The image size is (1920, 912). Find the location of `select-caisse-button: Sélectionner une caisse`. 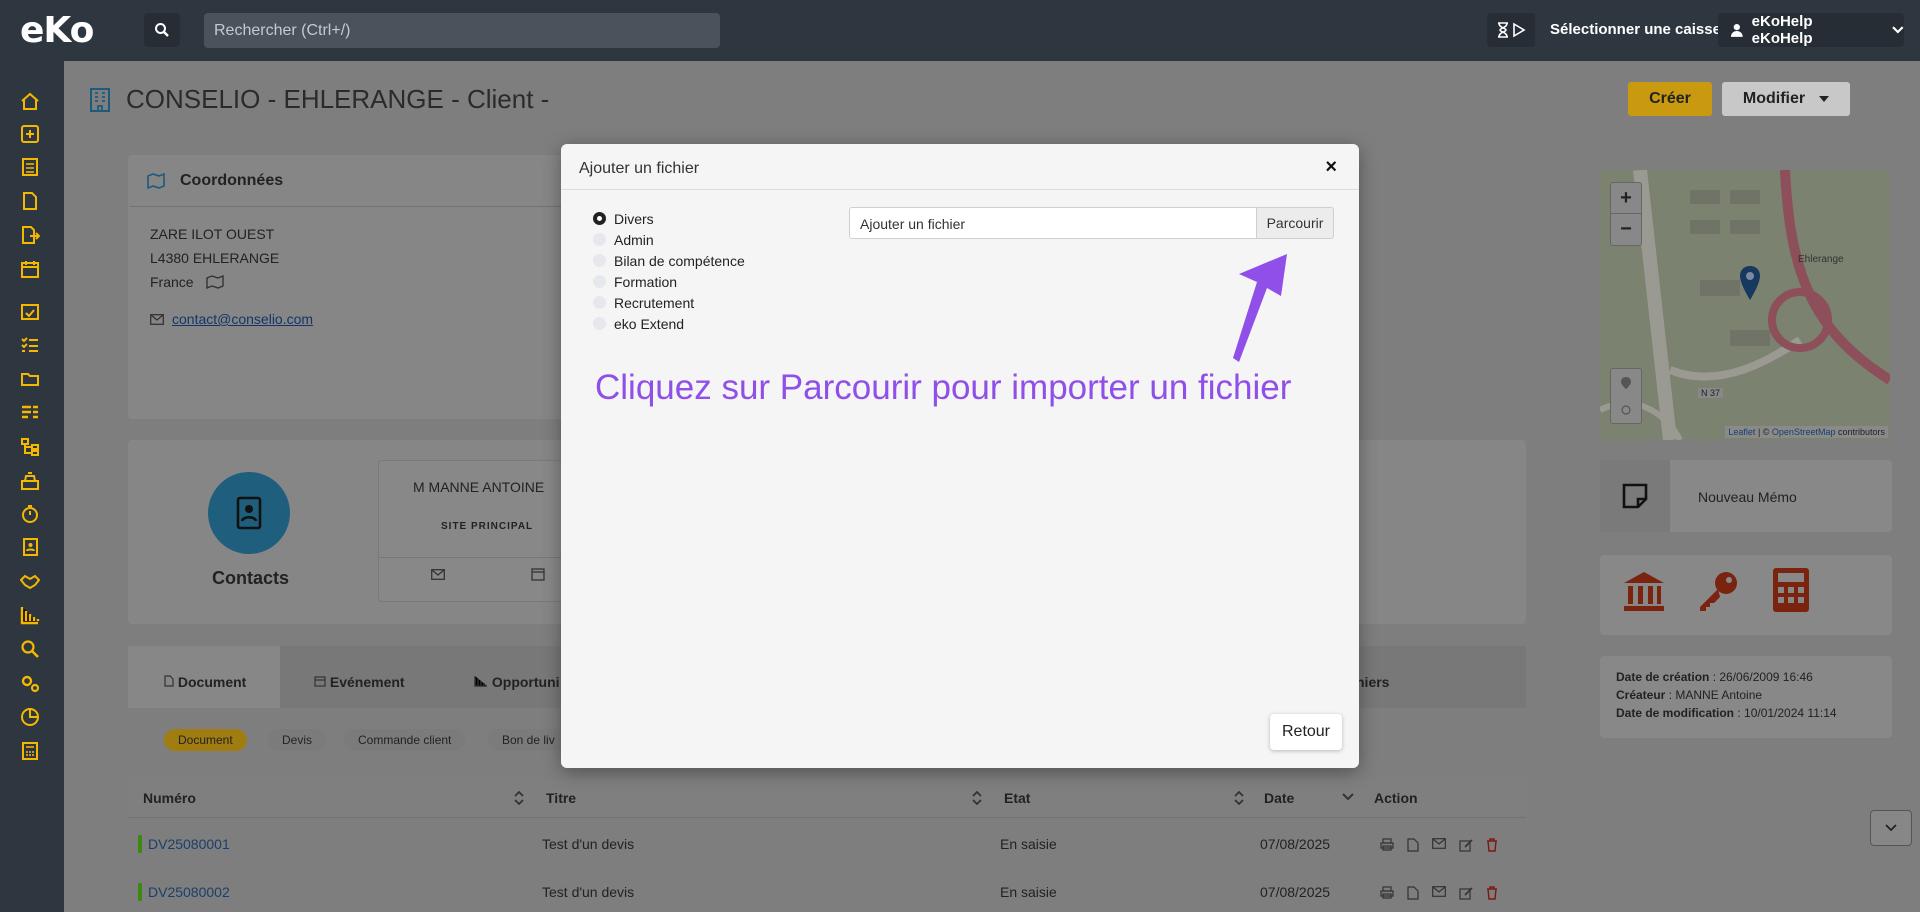

select-caisse-button: Sélectionner une caisse is located at coordinates (1635, 29).